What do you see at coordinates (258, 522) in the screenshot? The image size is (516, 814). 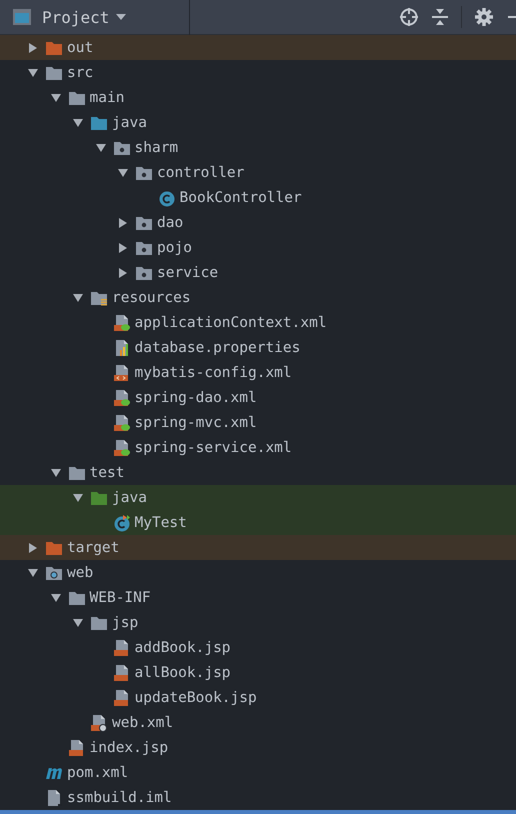 I see `tree-item: MyTest` at bounding box center [258, 522].